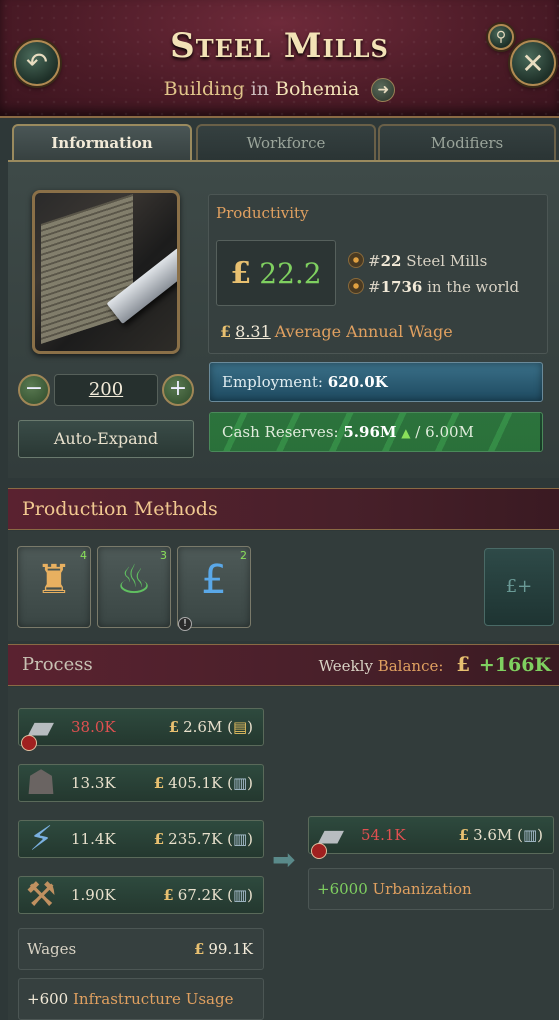 The height and width of the screenshot is (1020, 559). Describe the element at coordinates (41, 783) in the screenshot. I see `coal-icon: ☗` at that location.